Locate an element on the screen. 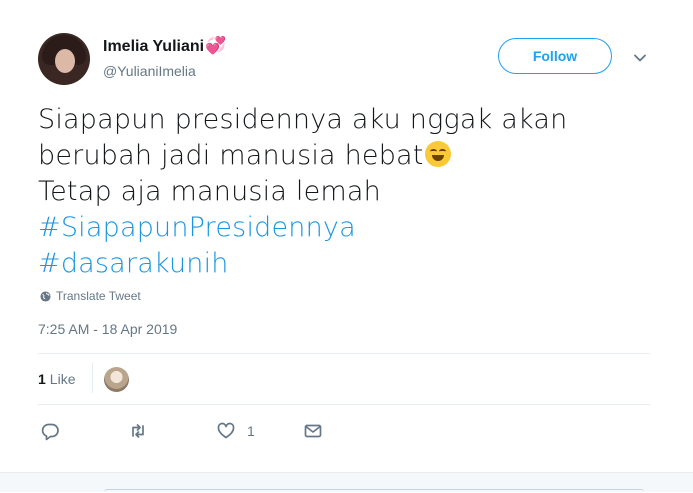 This screenshot has height=493, width=693. two-hearts-emoji-icon: 💞 is located at coordinates (216, 45).